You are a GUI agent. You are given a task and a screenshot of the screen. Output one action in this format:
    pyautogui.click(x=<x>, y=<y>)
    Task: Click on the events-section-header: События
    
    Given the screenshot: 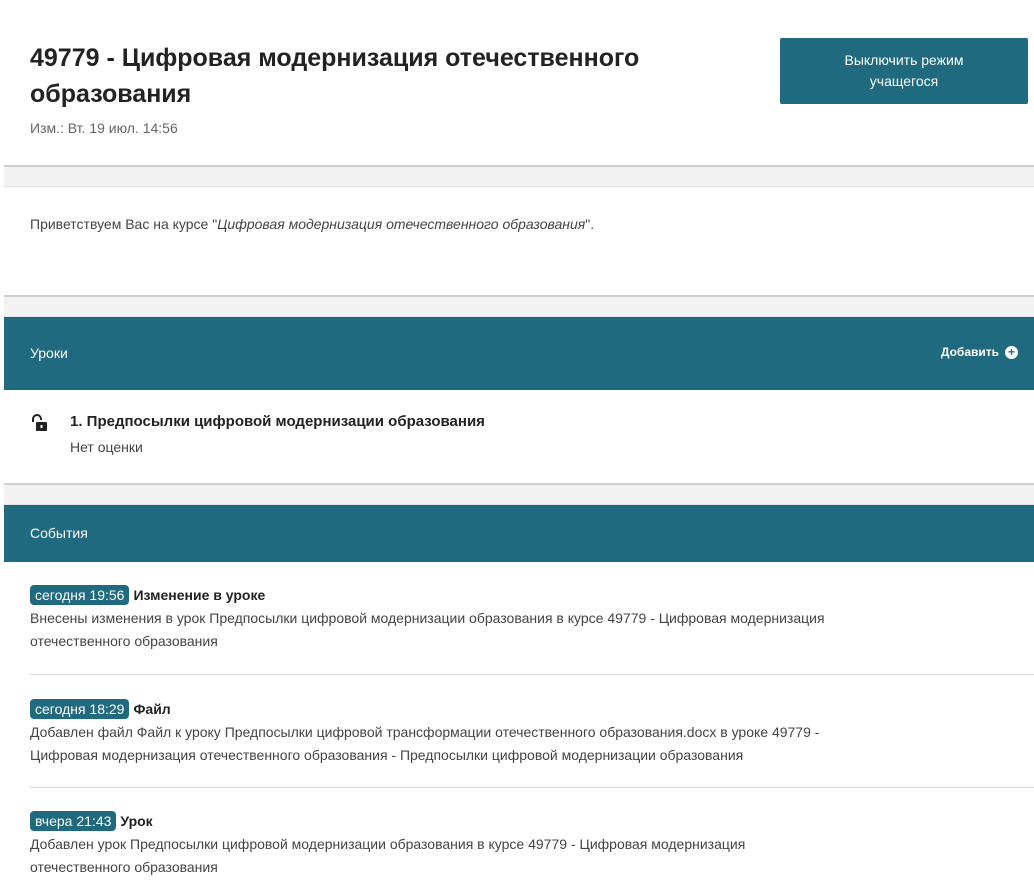 What is the action you would take?
    pyautogui.click(x=519, y=533)
    